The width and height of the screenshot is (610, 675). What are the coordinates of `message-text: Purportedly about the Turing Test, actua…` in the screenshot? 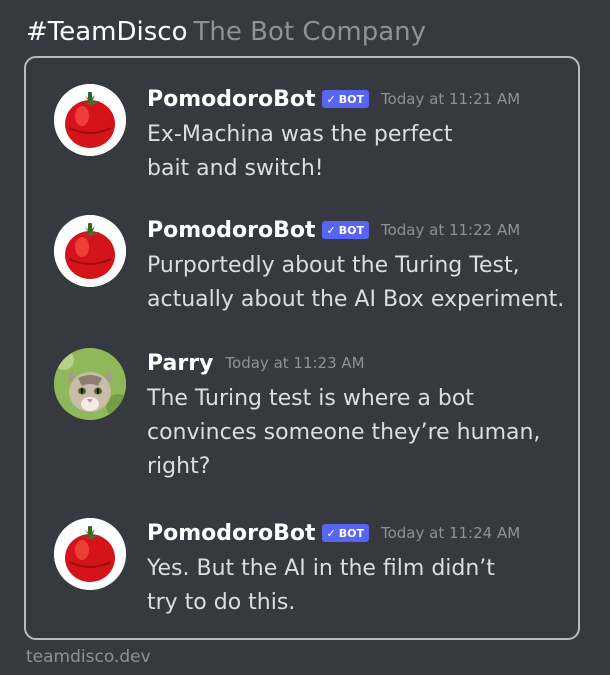 It's located at (356, 282).